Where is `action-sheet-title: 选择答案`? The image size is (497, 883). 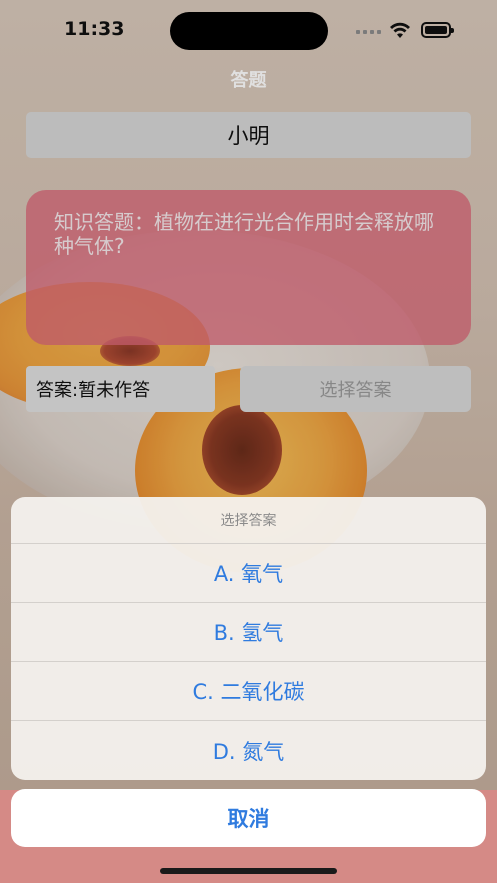
action-sheet-title: 选择答案 is located at coordinates (248, 520).